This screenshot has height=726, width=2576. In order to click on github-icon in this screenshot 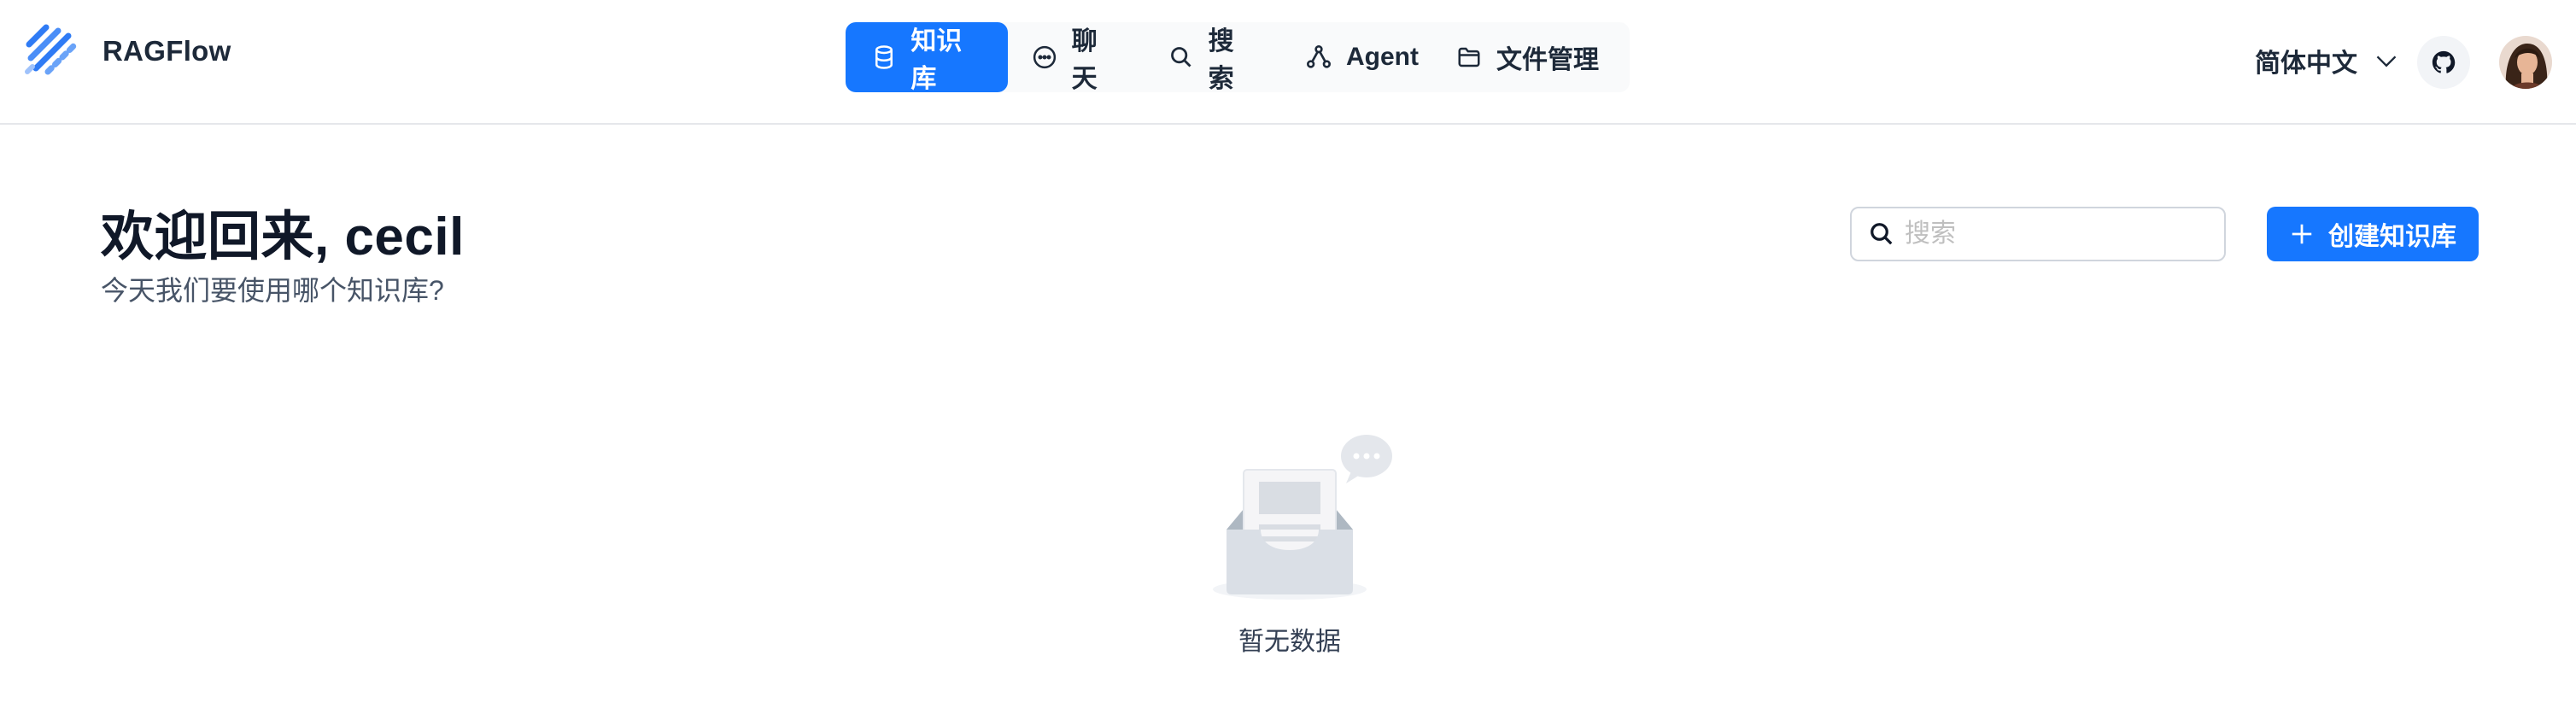, I will do `click(2444, 61)`.